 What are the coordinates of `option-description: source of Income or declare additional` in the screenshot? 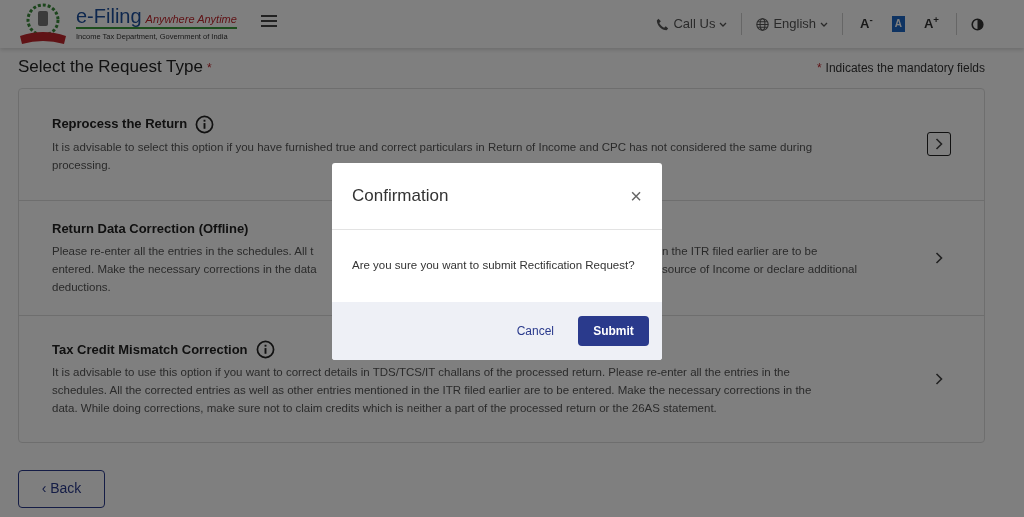 It's located at (759, 270).